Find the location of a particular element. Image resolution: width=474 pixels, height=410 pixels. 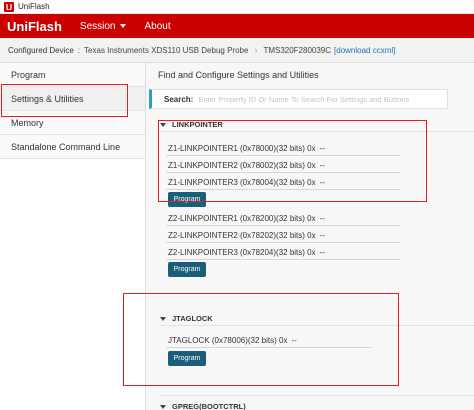

z2-linkpointer3-label: Z2-LINKPOINTER3 (0x78204)(32 bits) 0x is located at coordinates (242, 252).